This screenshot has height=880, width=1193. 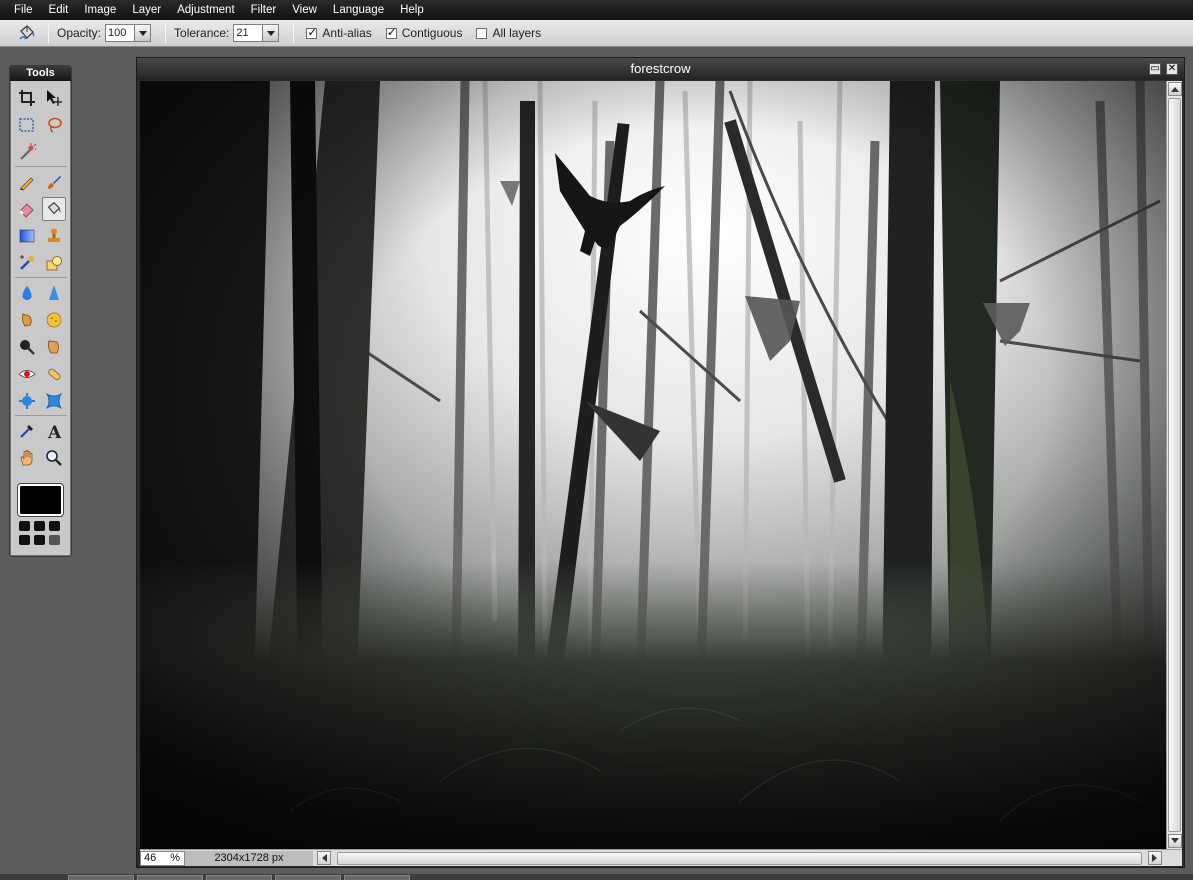 I want to click on document-title: forestcrow, so click(x=660, y=68).